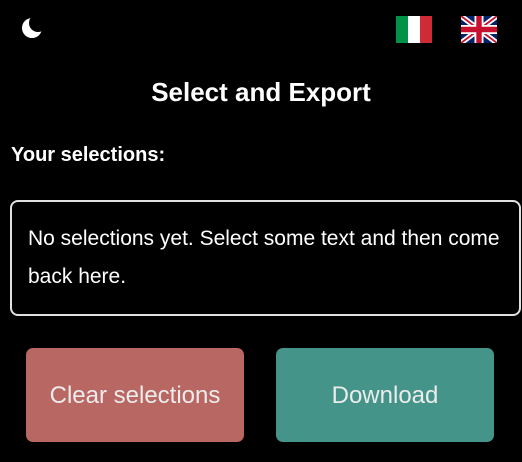 This screenshot has height=462, width=522. What do you see at coordinates (88, 155) in the screenshot?
I see `selections-heading: Your selections:` at bounding box center [88, 155].